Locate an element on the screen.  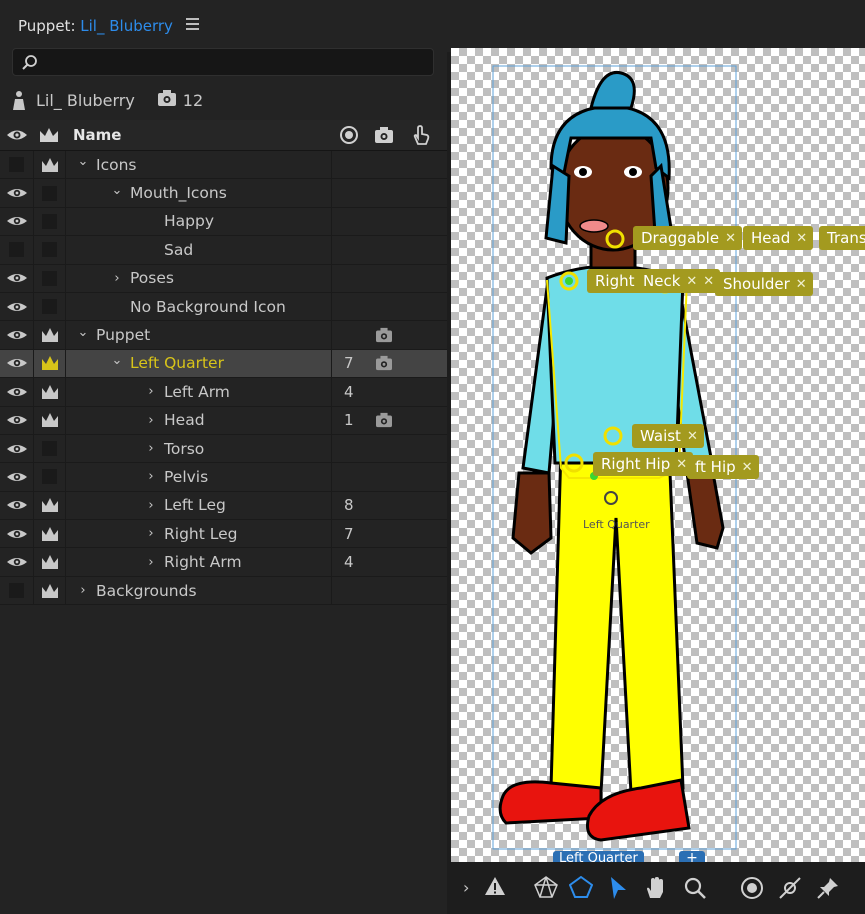
layer-row: ⌄ Puppet is located at coordinates (223, 335).